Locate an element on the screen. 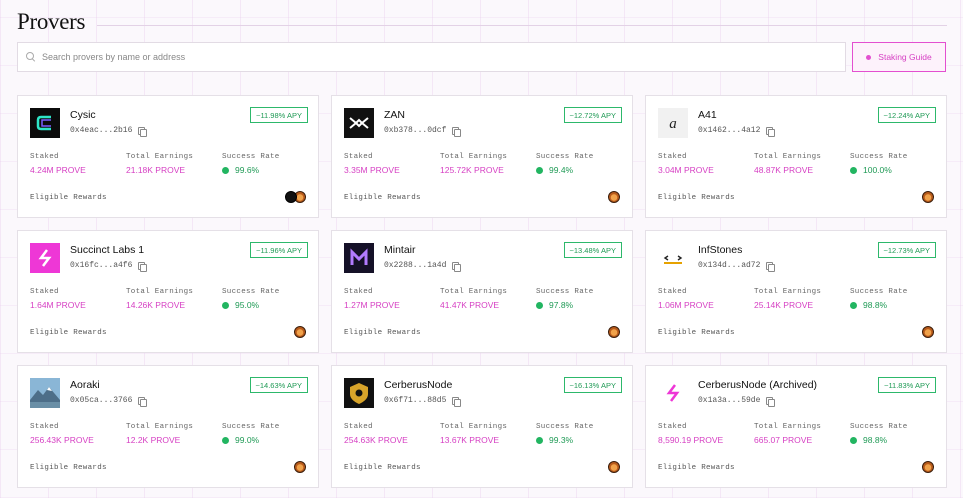  staked-value: 256.43K PROVE is located at coordinates (62, 440).